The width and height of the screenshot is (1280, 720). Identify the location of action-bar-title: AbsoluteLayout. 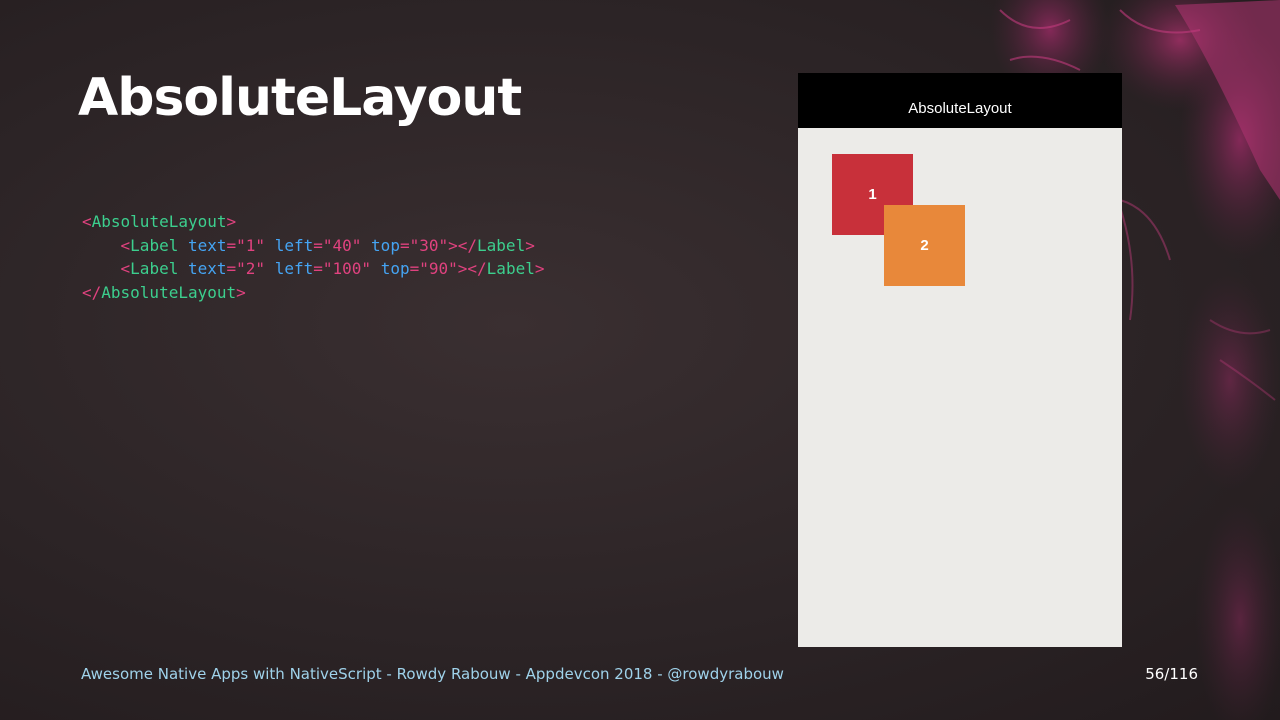
(960, 108).